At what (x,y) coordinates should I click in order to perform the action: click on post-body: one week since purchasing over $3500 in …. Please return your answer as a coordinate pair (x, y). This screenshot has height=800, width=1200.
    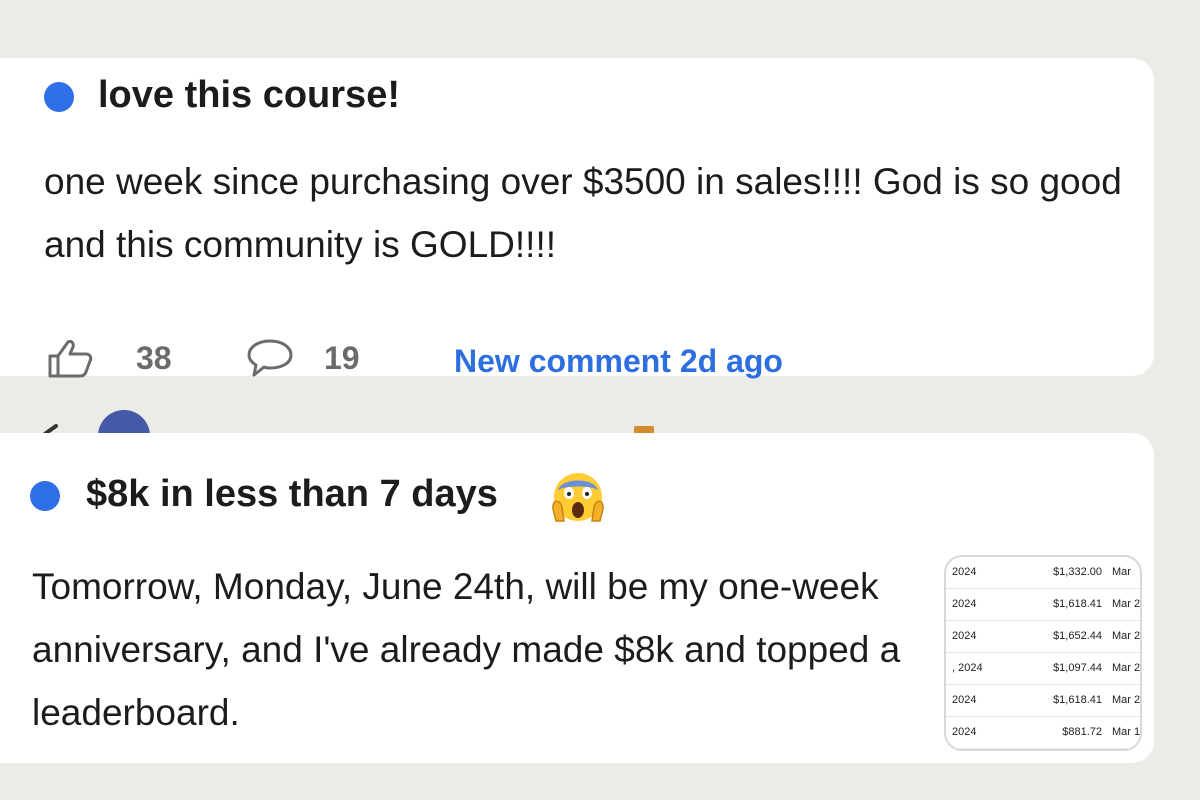
    Looking at the image, I should click on (583, 213).